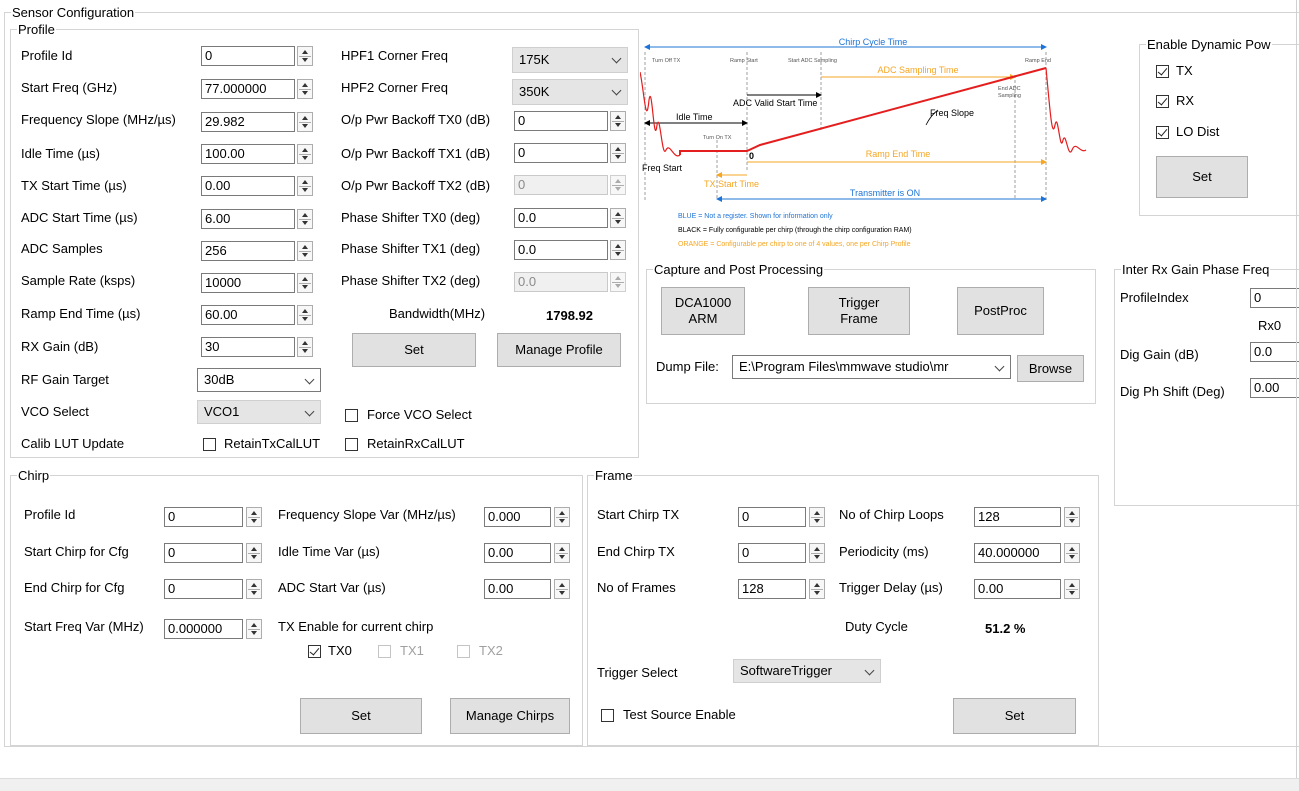 The width and height of the screenshot is (1299, 791). What do you see at coordinates (570, 60) in the screenshot?
I see `hpf1-select: 175K` at bounding box center [570, 60].